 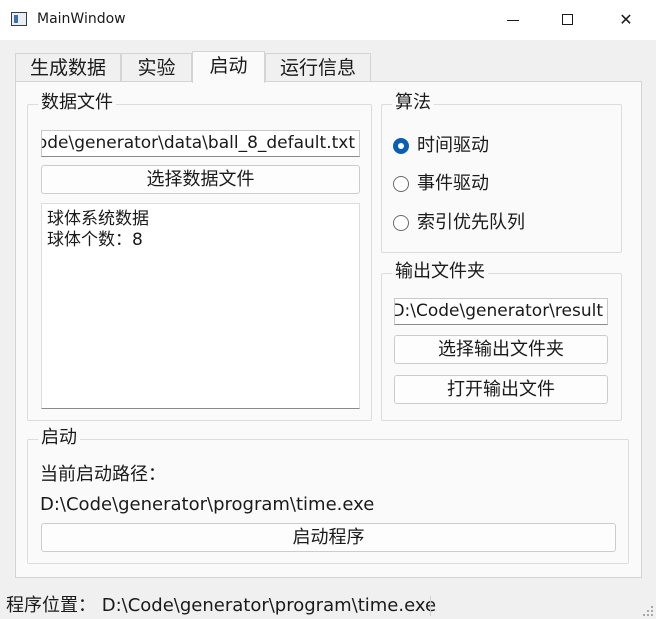 I want to click on algorithm-group: 算法 时间驱动 事件驱动 索引优先队列, so click(x=501, y=172).